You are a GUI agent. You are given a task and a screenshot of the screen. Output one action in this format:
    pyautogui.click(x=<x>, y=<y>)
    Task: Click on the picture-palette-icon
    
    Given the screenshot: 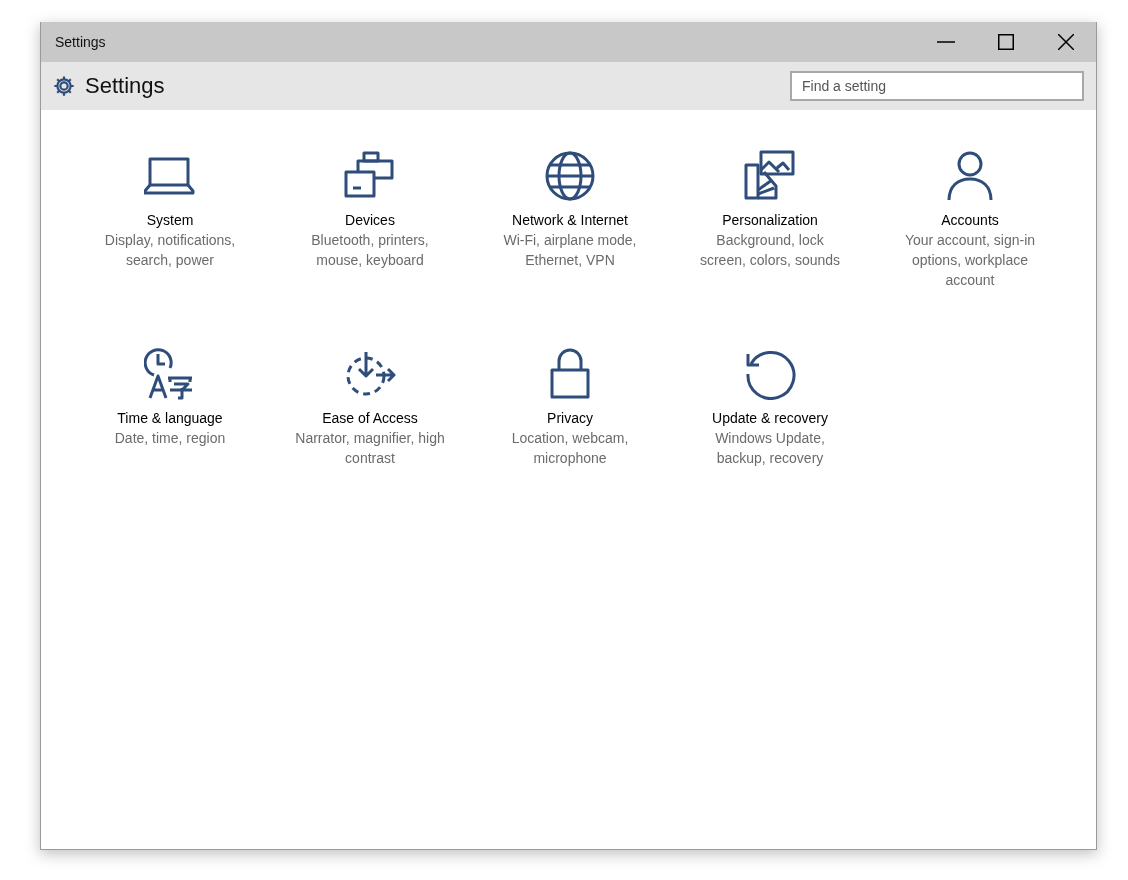 What is the action you would take?
    pyautogui.click(x=770, y=176)
    